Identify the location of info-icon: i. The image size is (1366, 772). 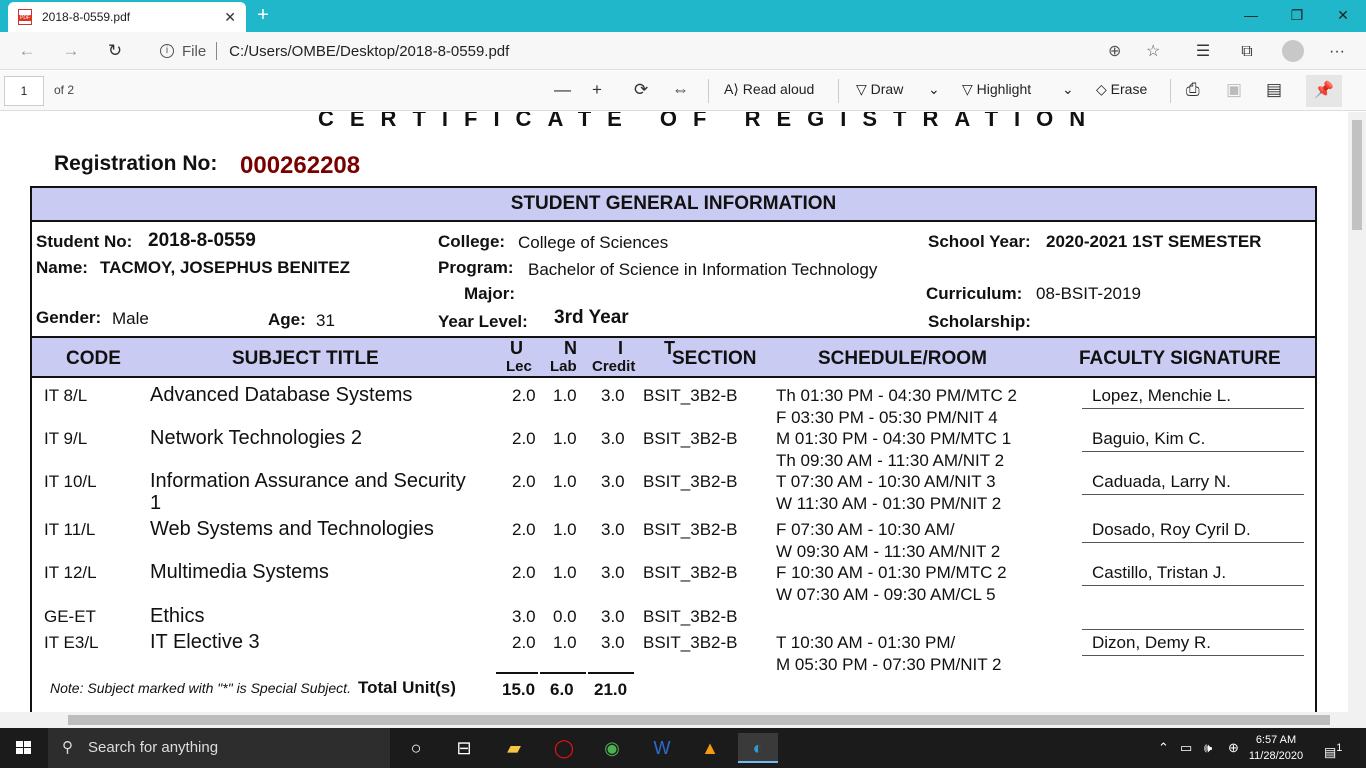
(167, 51).